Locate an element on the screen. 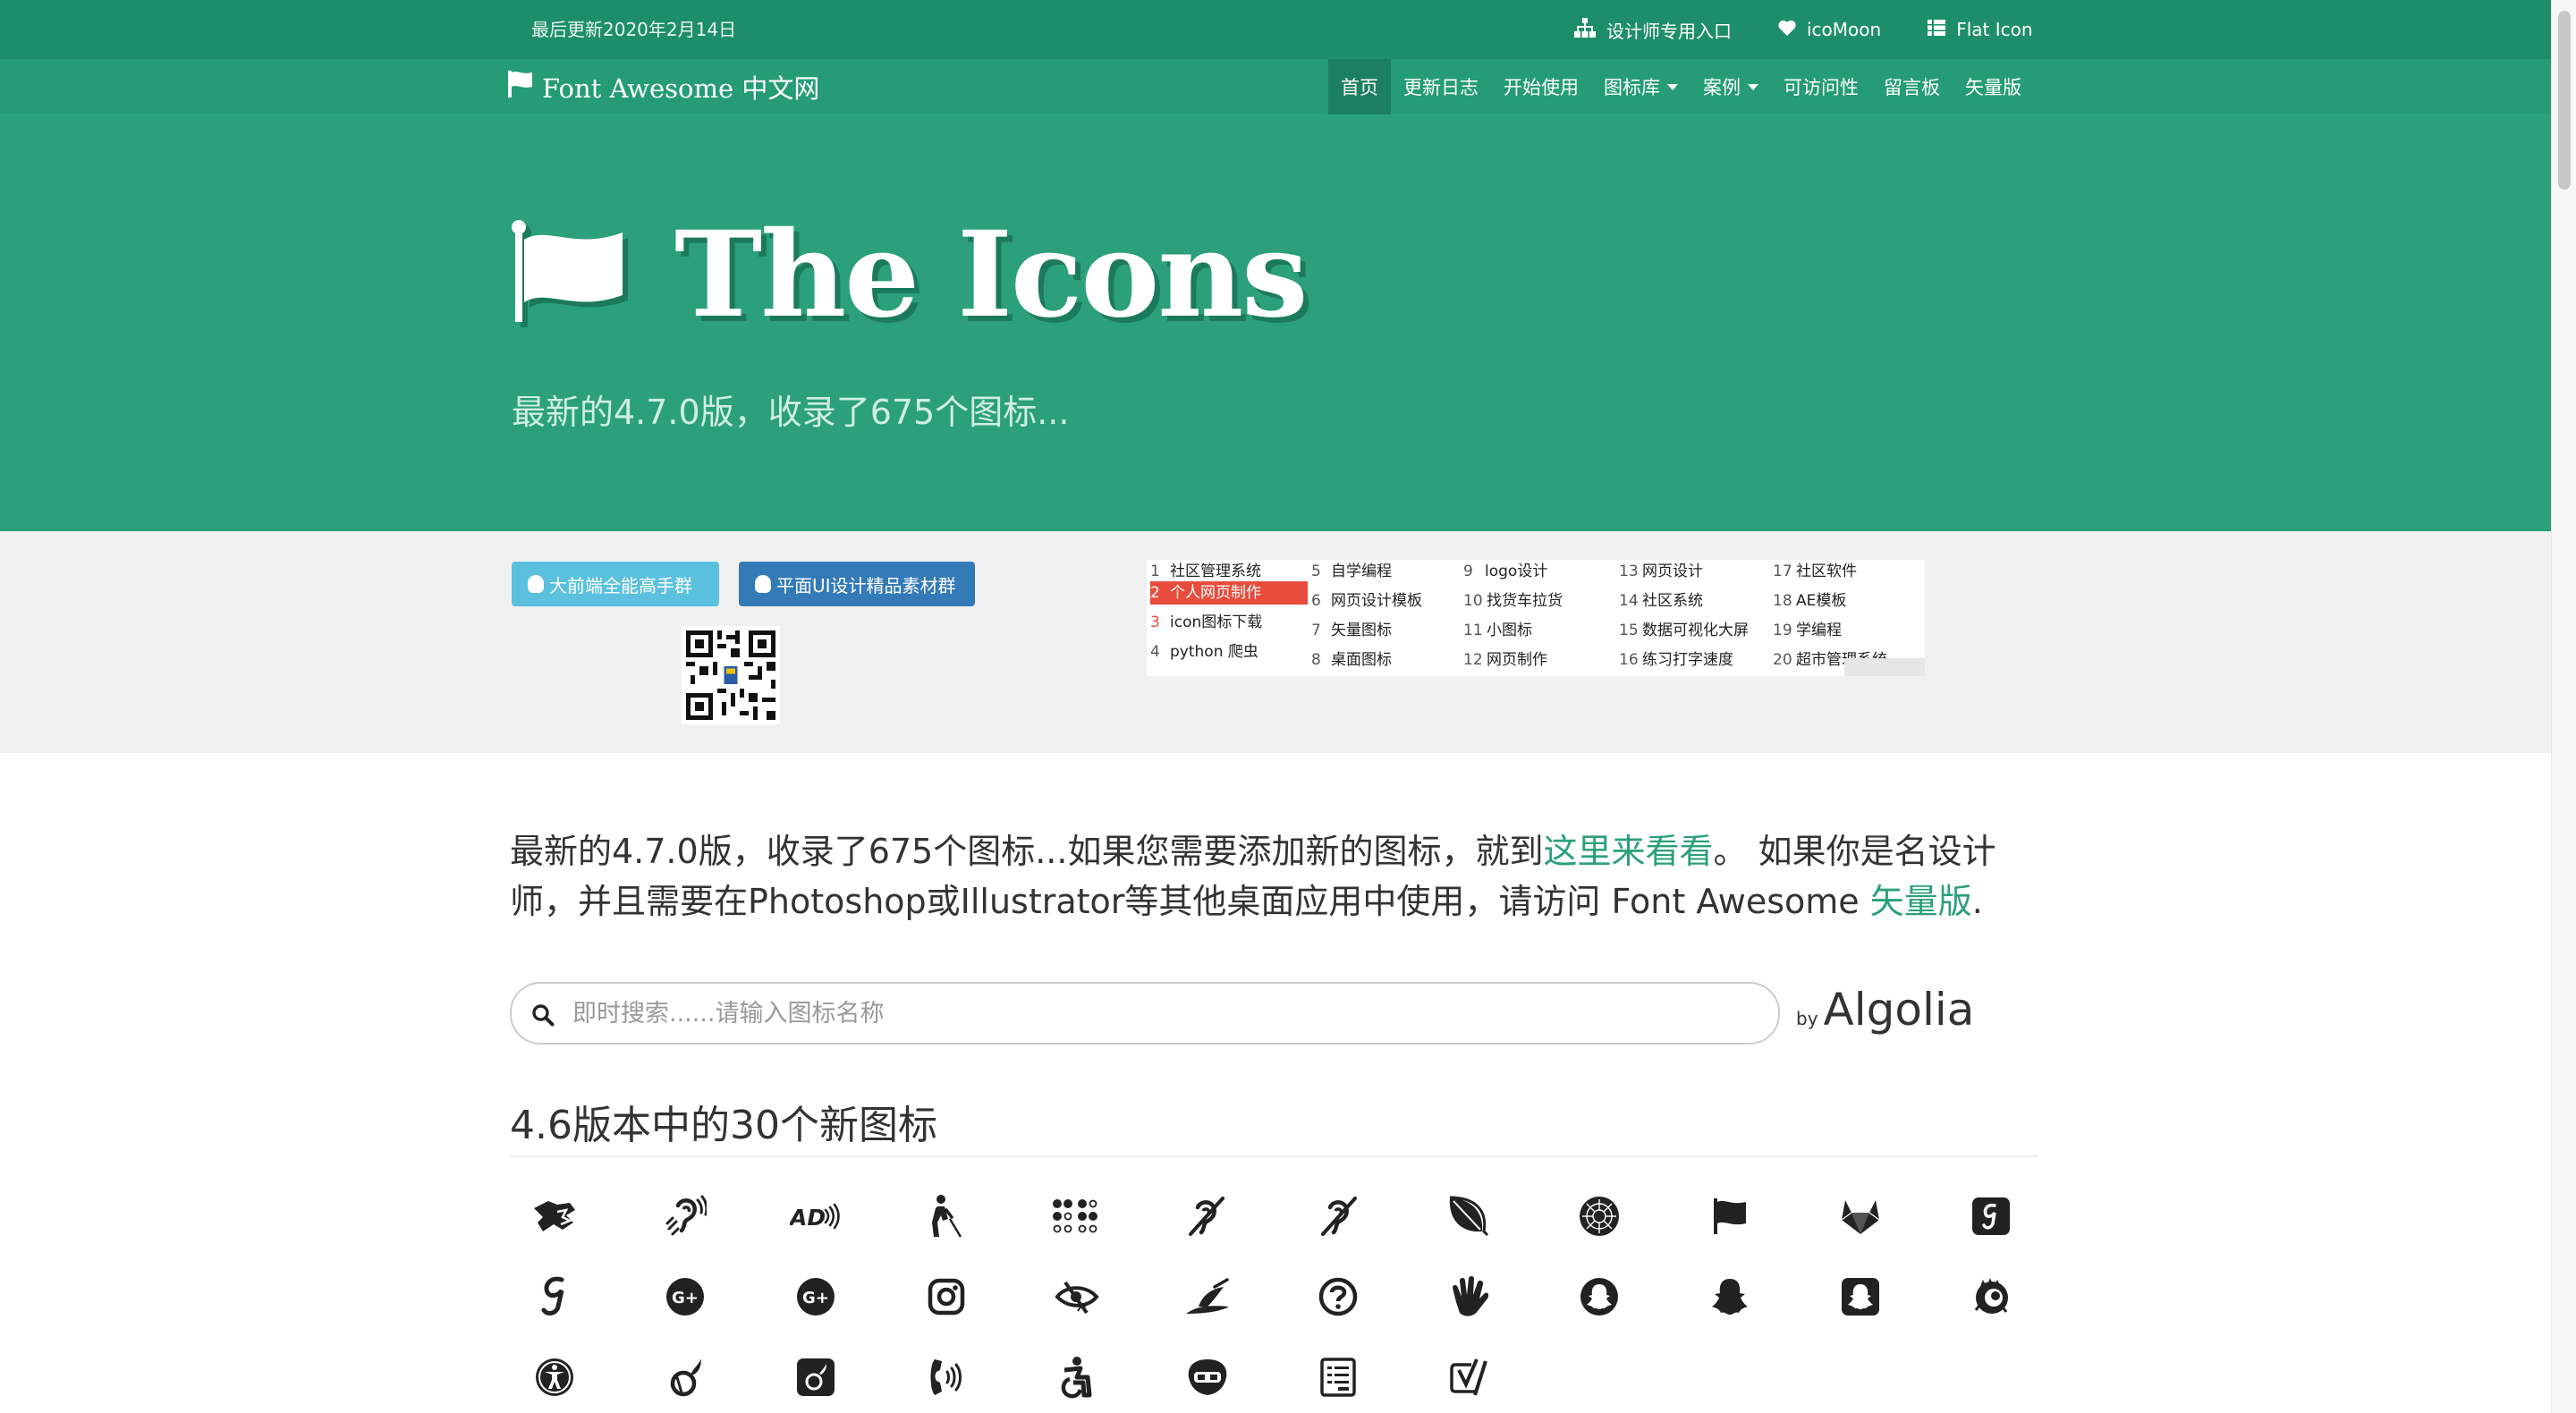 The height and width of the screenshot is (1413, 2576). ad-link: 16 练习打字速度 is located at coordinates (1676, 660).